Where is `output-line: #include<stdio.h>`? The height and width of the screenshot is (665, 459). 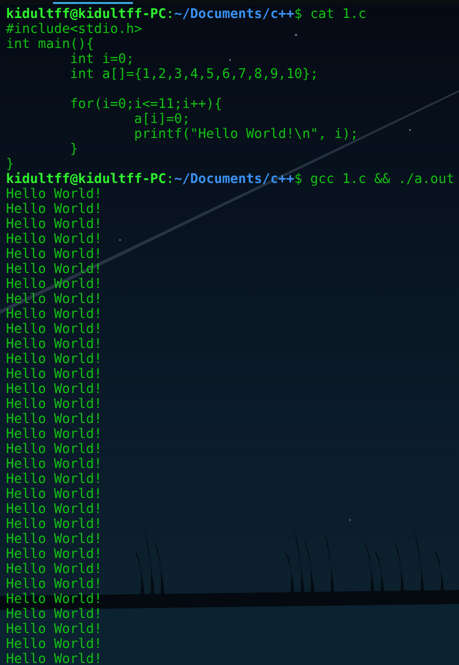
output-line: #include<stdio.h> is located at coordinates (74, 29).